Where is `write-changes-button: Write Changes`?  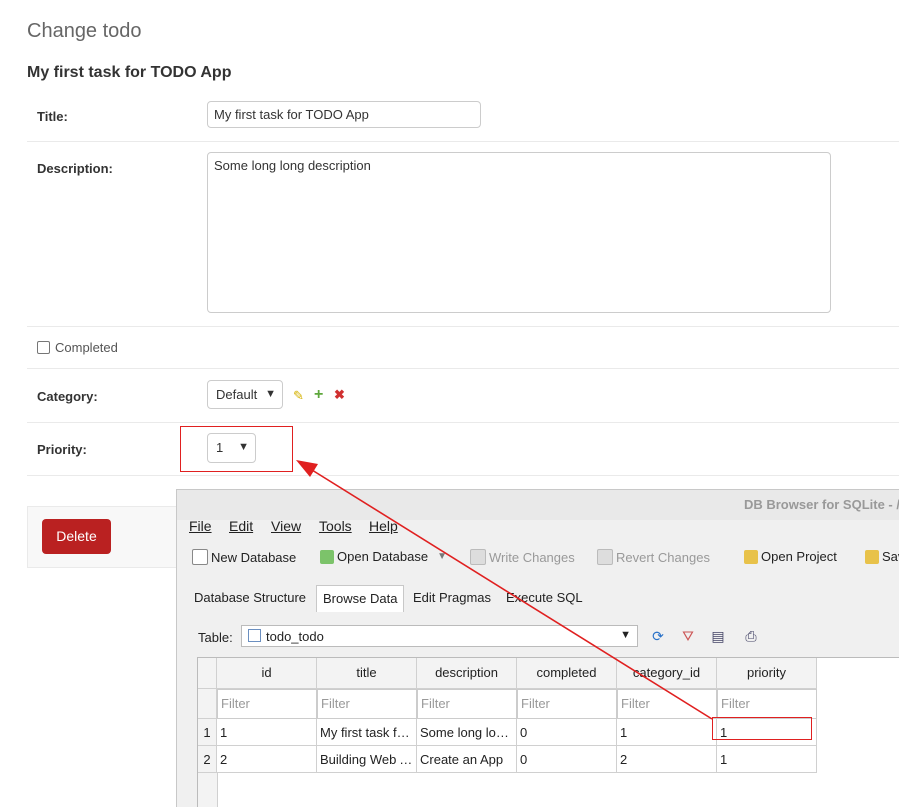
write-changes-button: Write Changes is located at coordinates (522, 557).